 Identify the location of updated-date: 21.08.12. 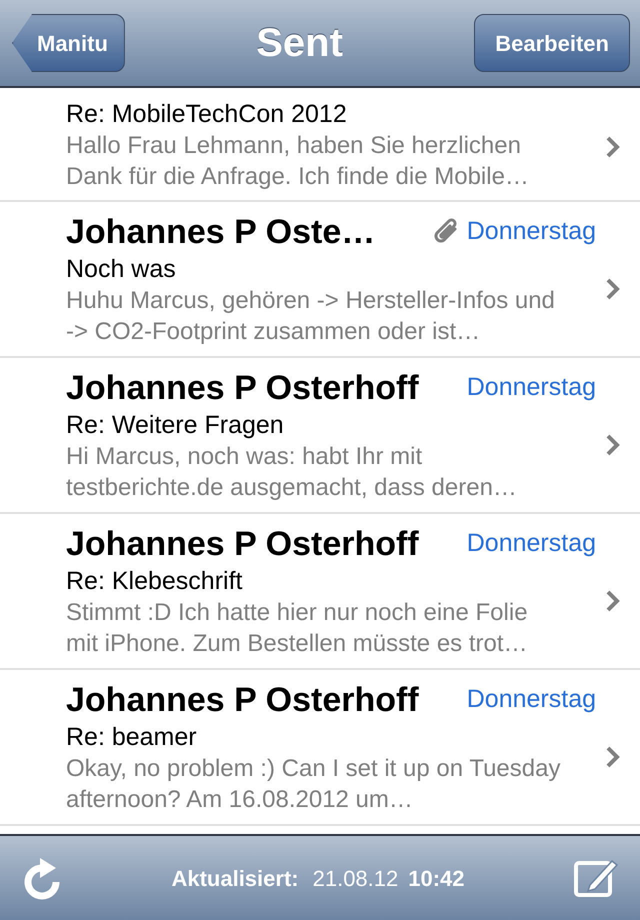
(355, 878).